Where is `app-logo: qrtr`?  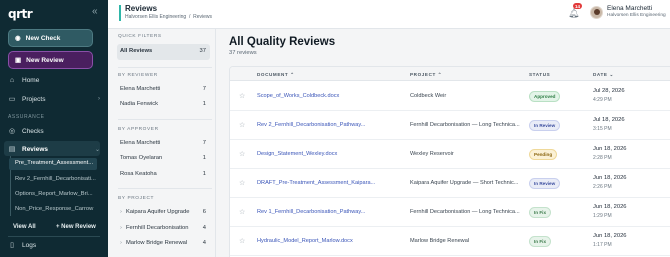
app-logo: qrtr is located at coordinates (20, 14).